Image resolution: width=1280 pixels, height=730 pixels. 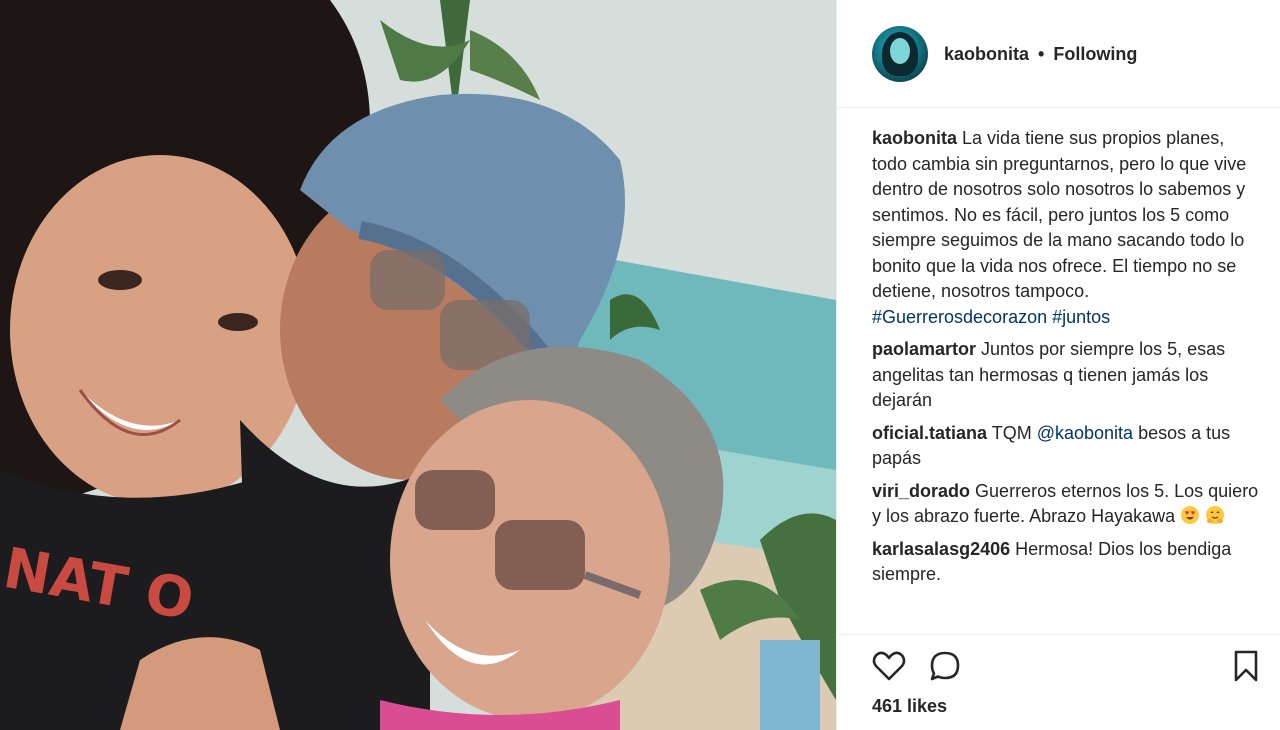 I want to click on mention-link: @kaobonita, so click(x=1085, y=433).